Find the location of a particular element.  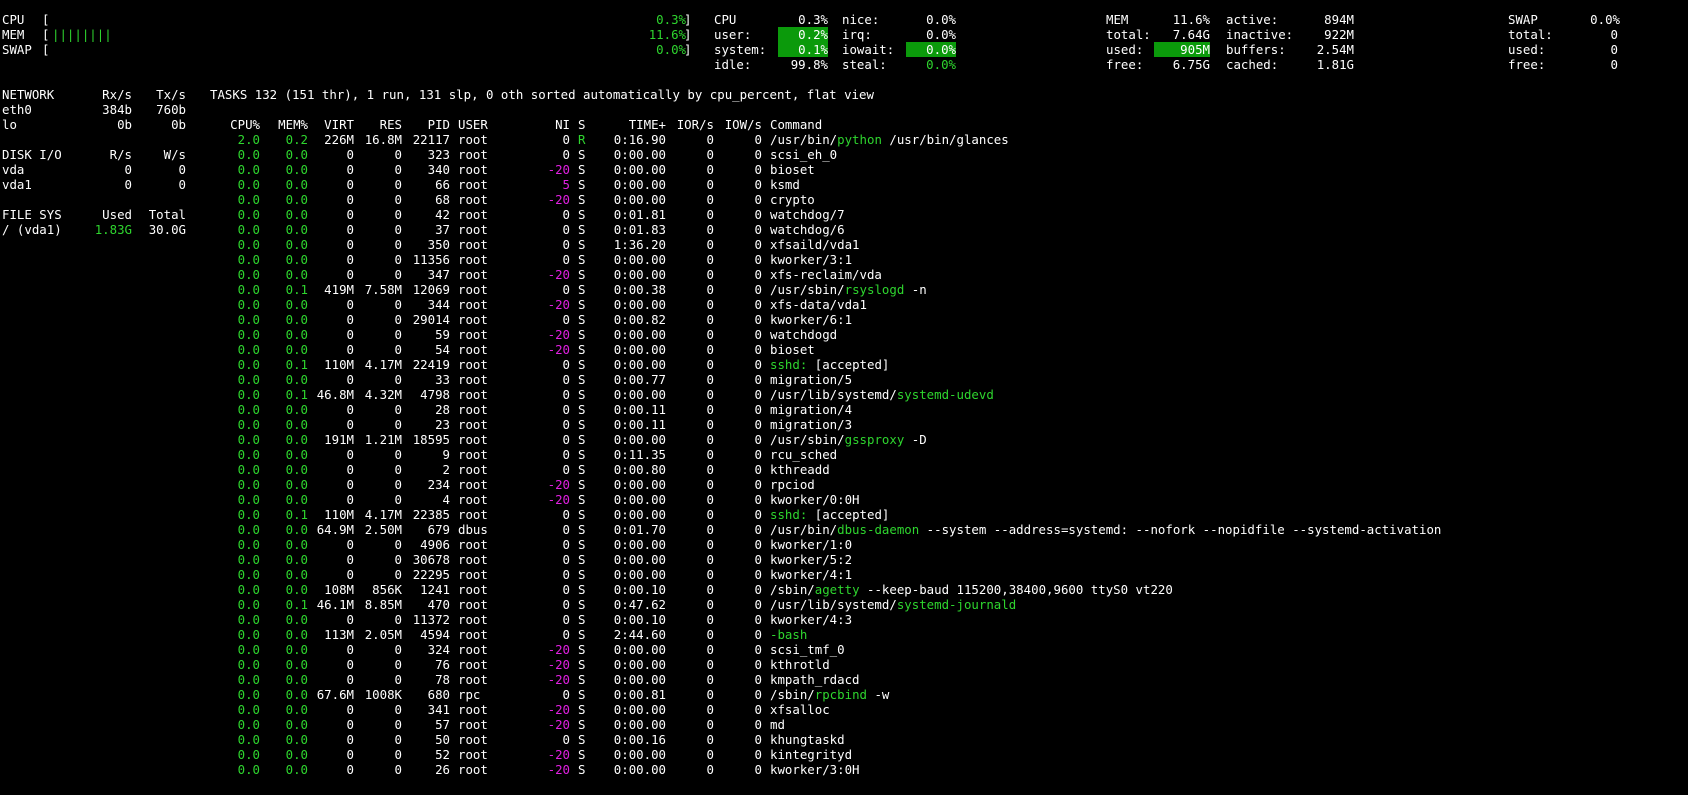

command-path: /usr/sbin/ is located at coordinates (807, 289).